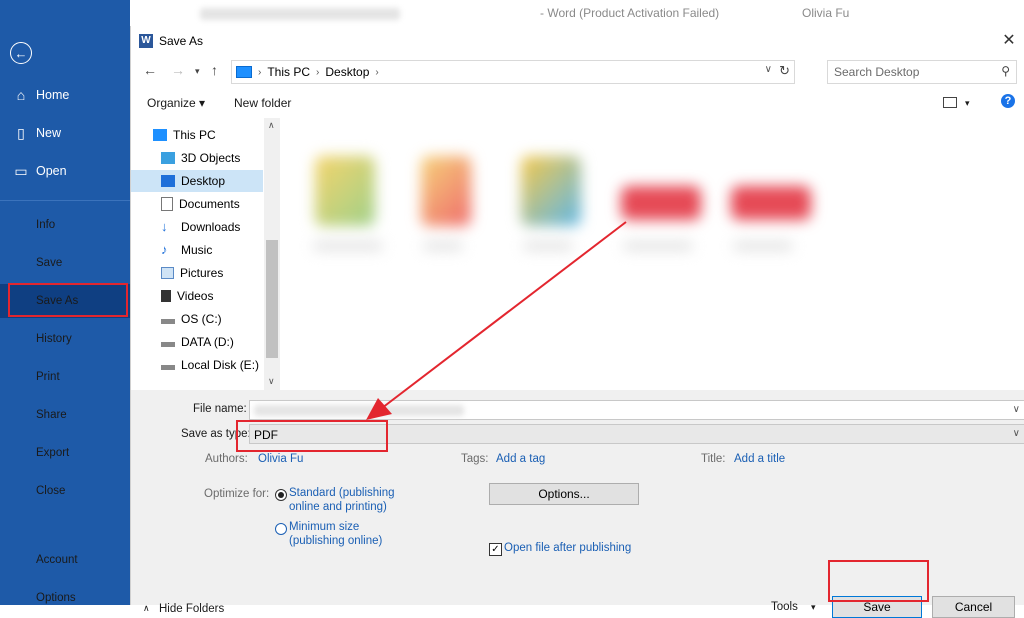 This screenshot has width=1024, height=618. Describe the element at coordinates (197, 319) in the screenshot. I see `nav-os-c: OS (C:)` at that location.